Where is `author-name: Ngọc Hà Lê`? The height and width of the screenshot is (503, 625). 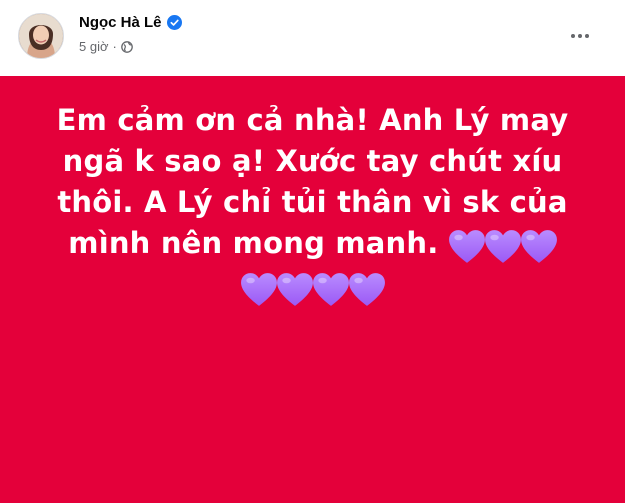 author-name: Ngọc Hà Lê is located at coordinates (120, 22).